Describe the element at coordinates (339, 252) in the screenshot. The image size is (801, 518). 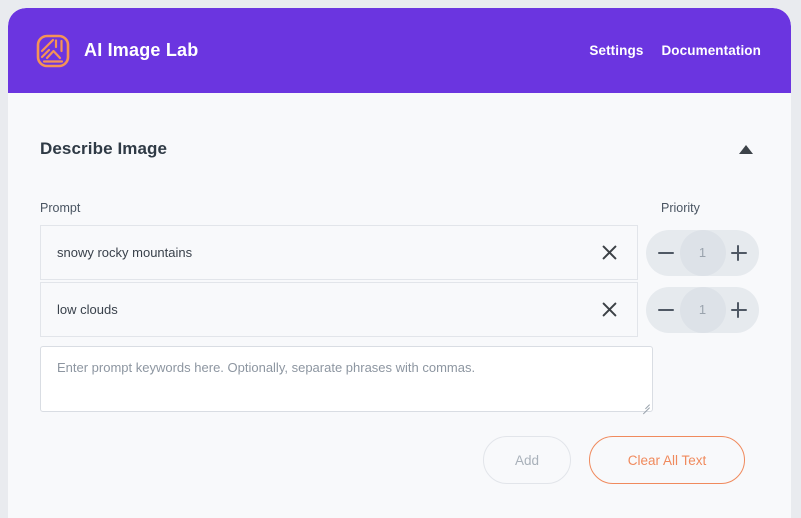
I see `prompt-cell: snowy rocky mountains` at that location.